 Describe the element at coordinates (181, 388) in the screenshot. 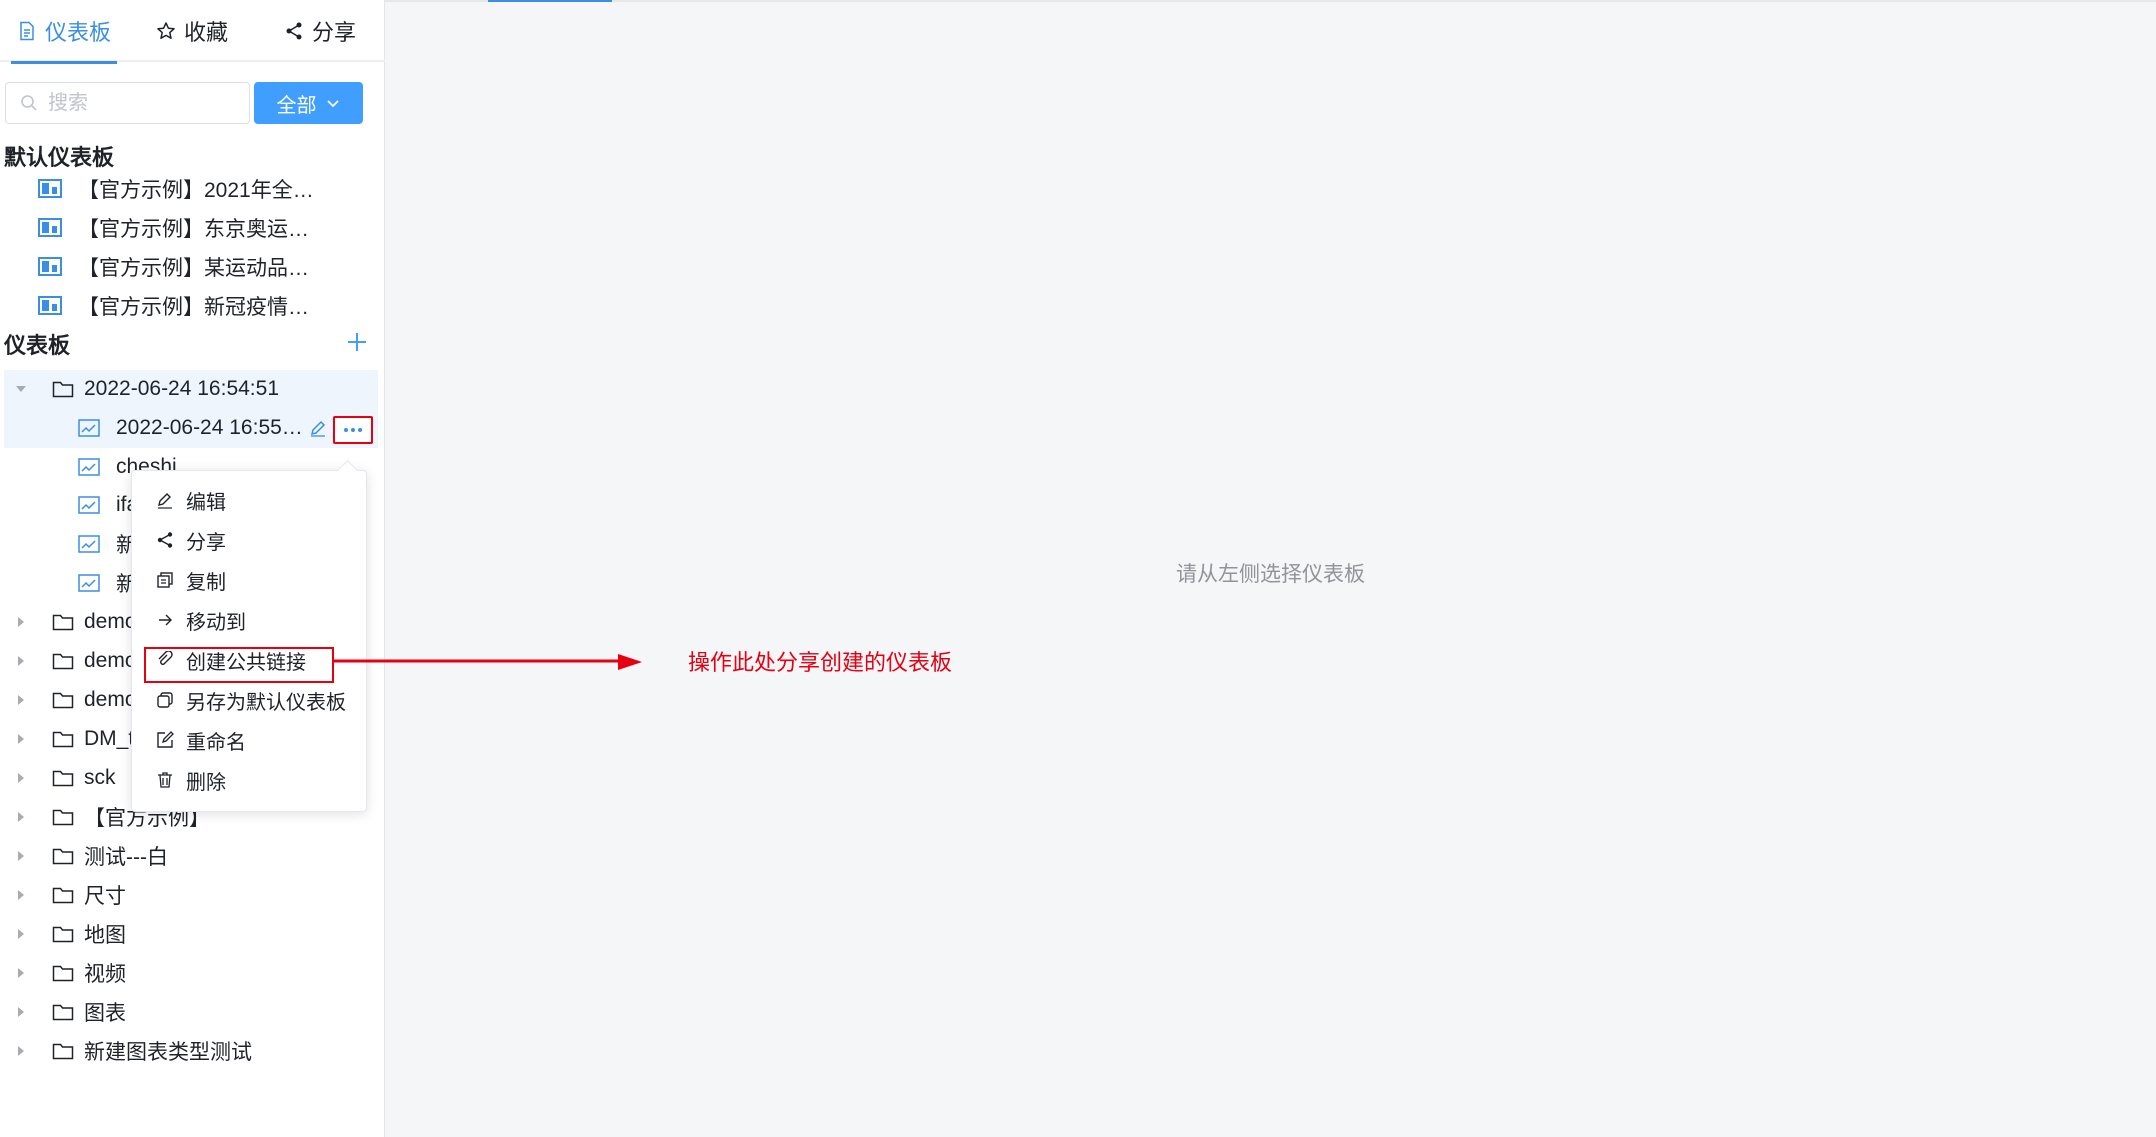

I see `folder-label: 2022-06-24 16:54:51` at that location.